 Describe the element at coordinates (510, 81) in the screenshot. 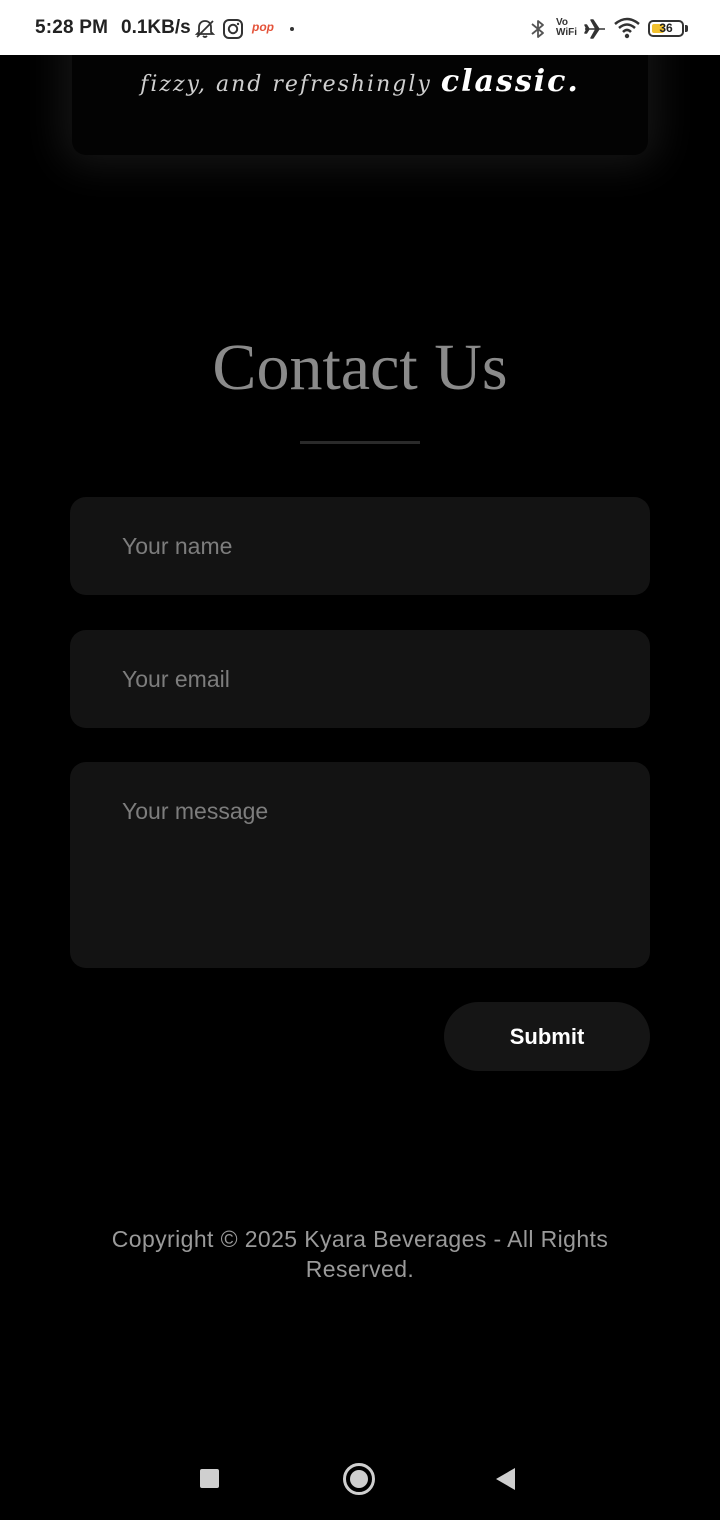

I see `hero-tagline-emphasis: classic.` at that location.